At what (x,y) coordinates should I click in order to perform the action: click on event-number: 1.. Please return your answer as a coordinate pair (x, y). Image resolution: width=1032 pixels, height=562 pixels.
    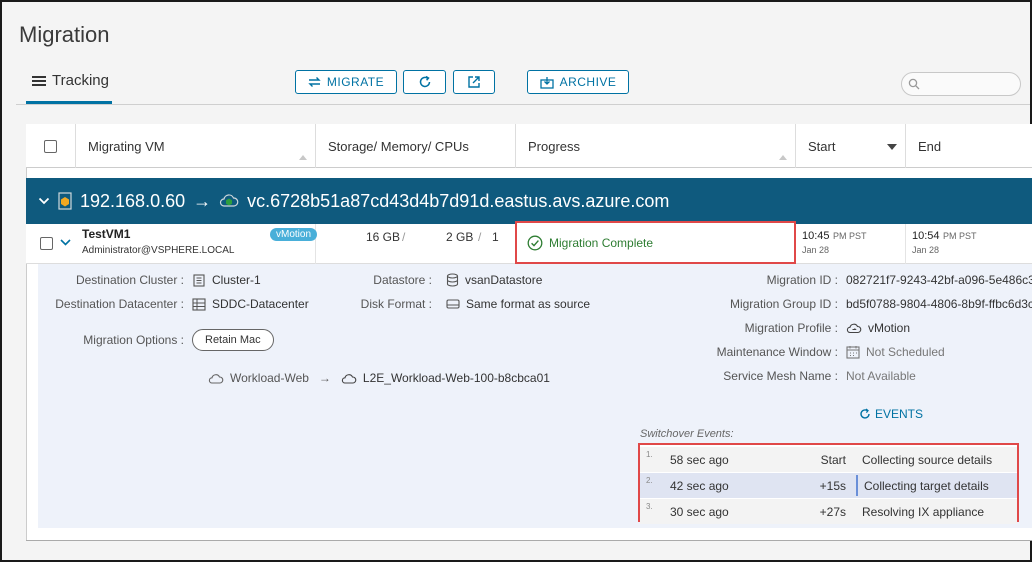
    Looking at the image, I should click on (649, 454).